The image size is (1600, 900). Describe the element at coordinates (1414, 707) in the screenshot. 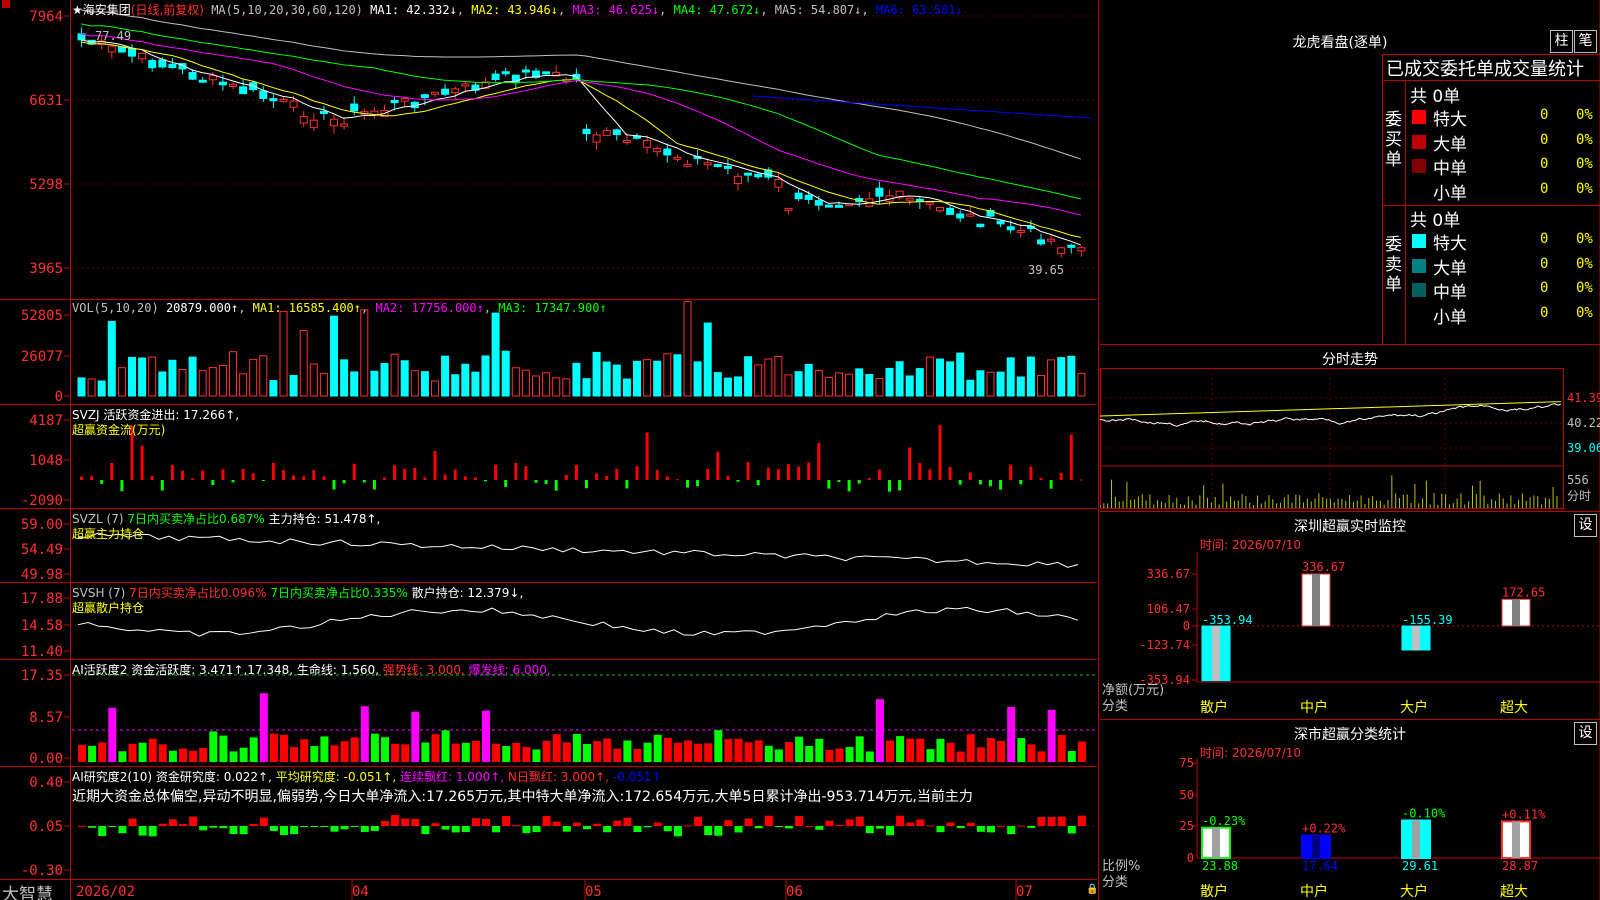

I see `sz-category: 大户` at that location.